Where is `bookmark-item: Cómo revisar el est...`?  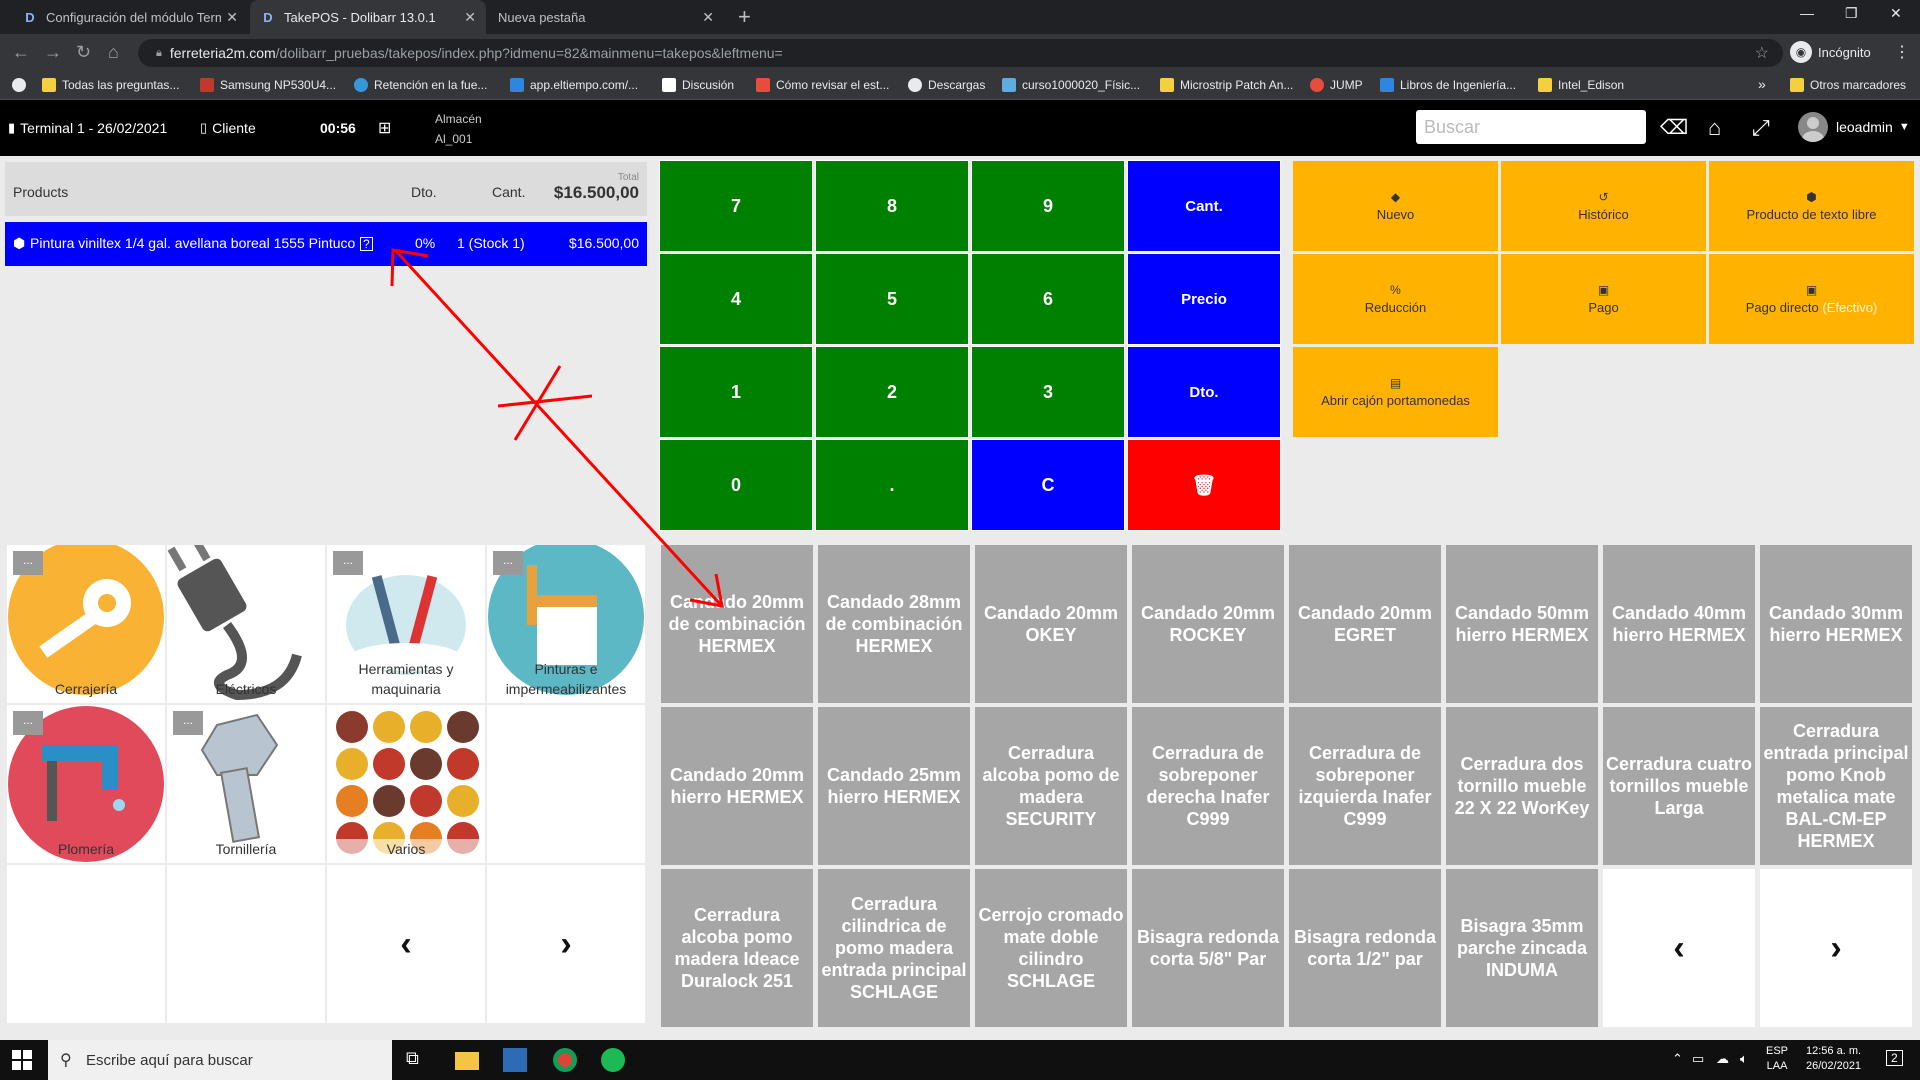
bookmark-item: Cómo revisar el est... is located at coordinates (822, 85).